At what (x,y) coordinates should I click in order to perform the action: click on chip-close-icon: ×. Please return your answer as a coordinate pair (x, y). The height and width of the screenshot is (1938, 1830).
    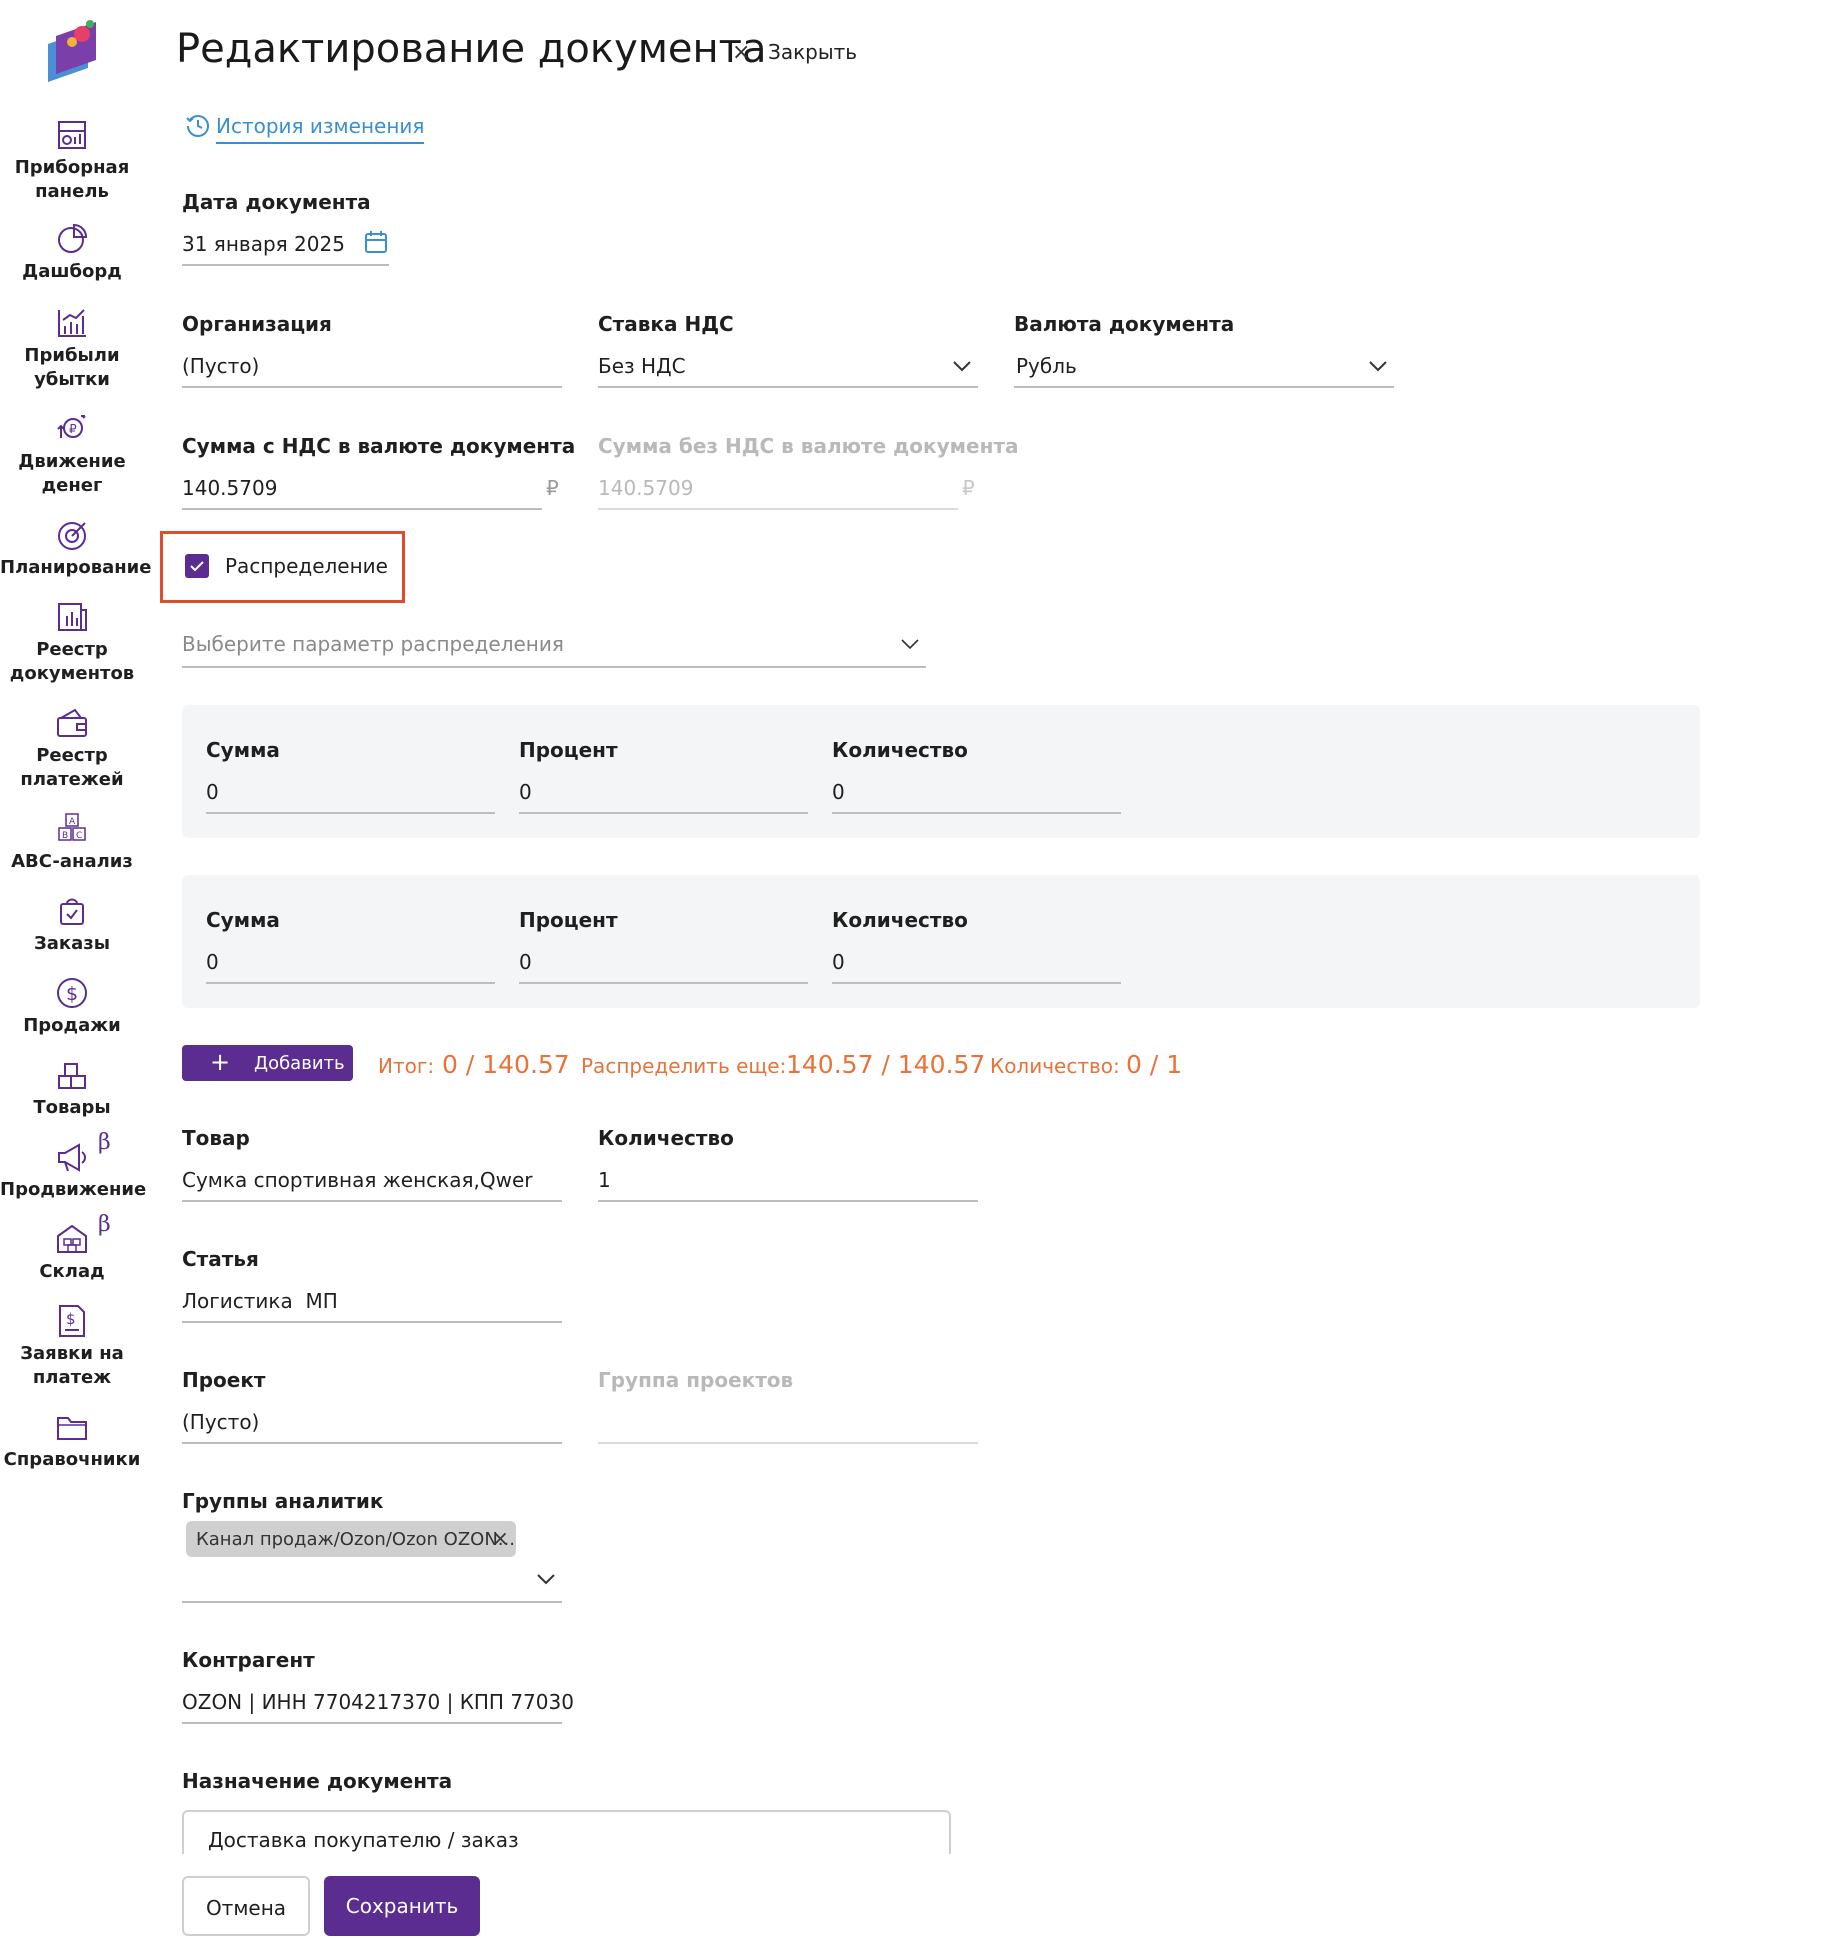
    Looking at the image, I should click on (500, 1538).